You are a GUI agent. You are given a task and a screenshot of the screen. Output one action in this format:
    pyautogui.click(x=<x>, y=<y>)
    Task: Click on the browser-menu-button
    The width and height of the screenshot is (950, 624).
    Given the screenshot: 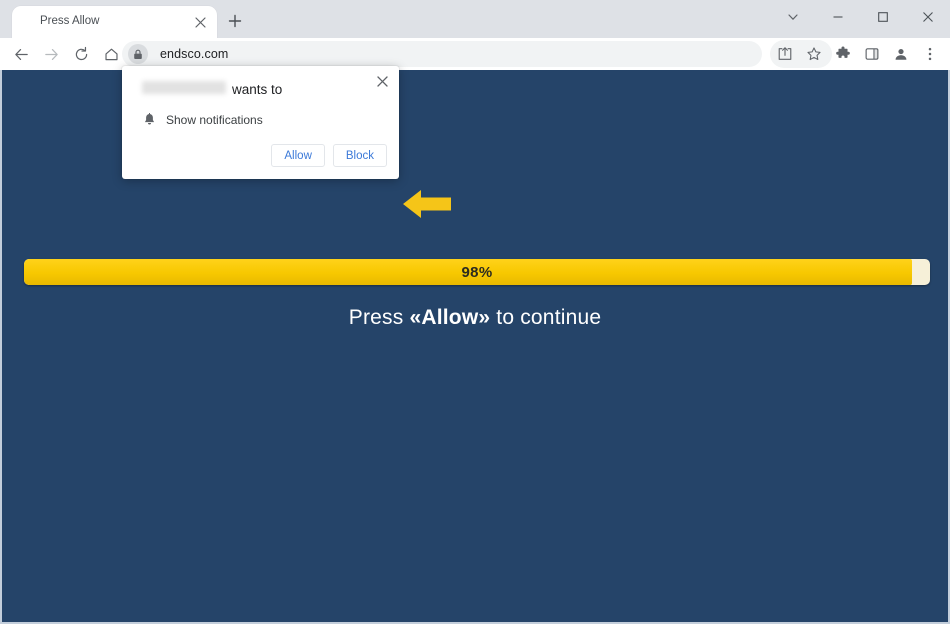 What is the action you would take?
    pyautogui.click(x=929, y=54)
    